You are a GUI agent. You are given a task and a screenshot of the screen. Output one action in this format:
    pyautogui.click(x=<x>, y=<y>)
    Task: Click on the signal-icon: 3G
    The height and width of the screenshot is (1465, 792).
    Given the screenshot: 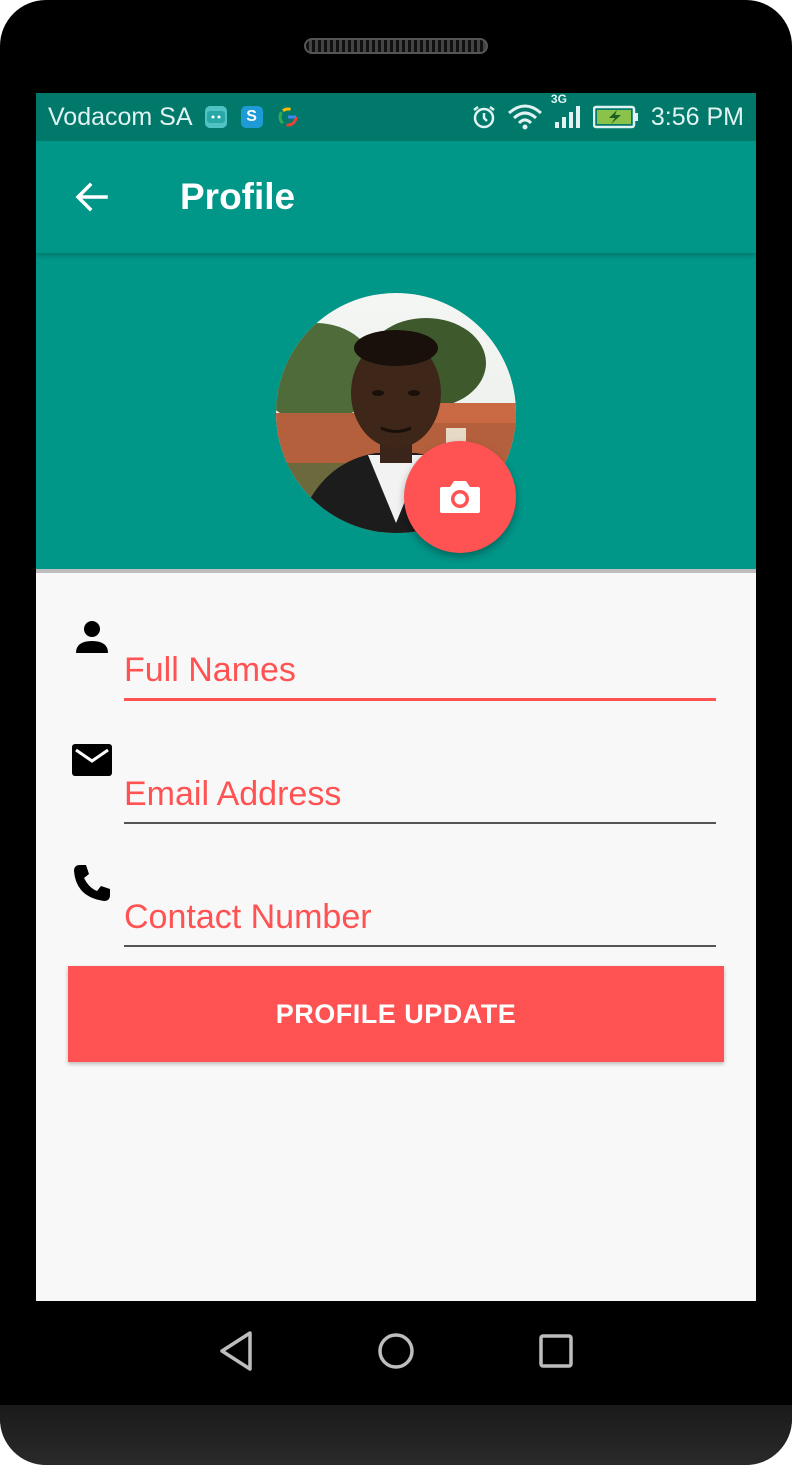 What is the action you would take?
    pyautogui.click(x=567, y=111)
    